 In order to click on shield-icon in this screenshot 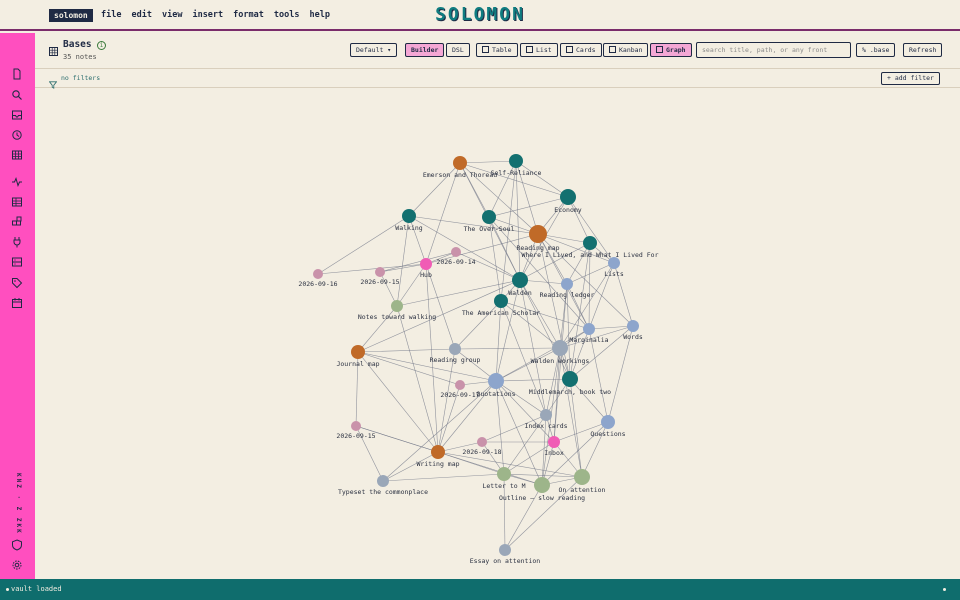, I will do `click(17, 545)`.